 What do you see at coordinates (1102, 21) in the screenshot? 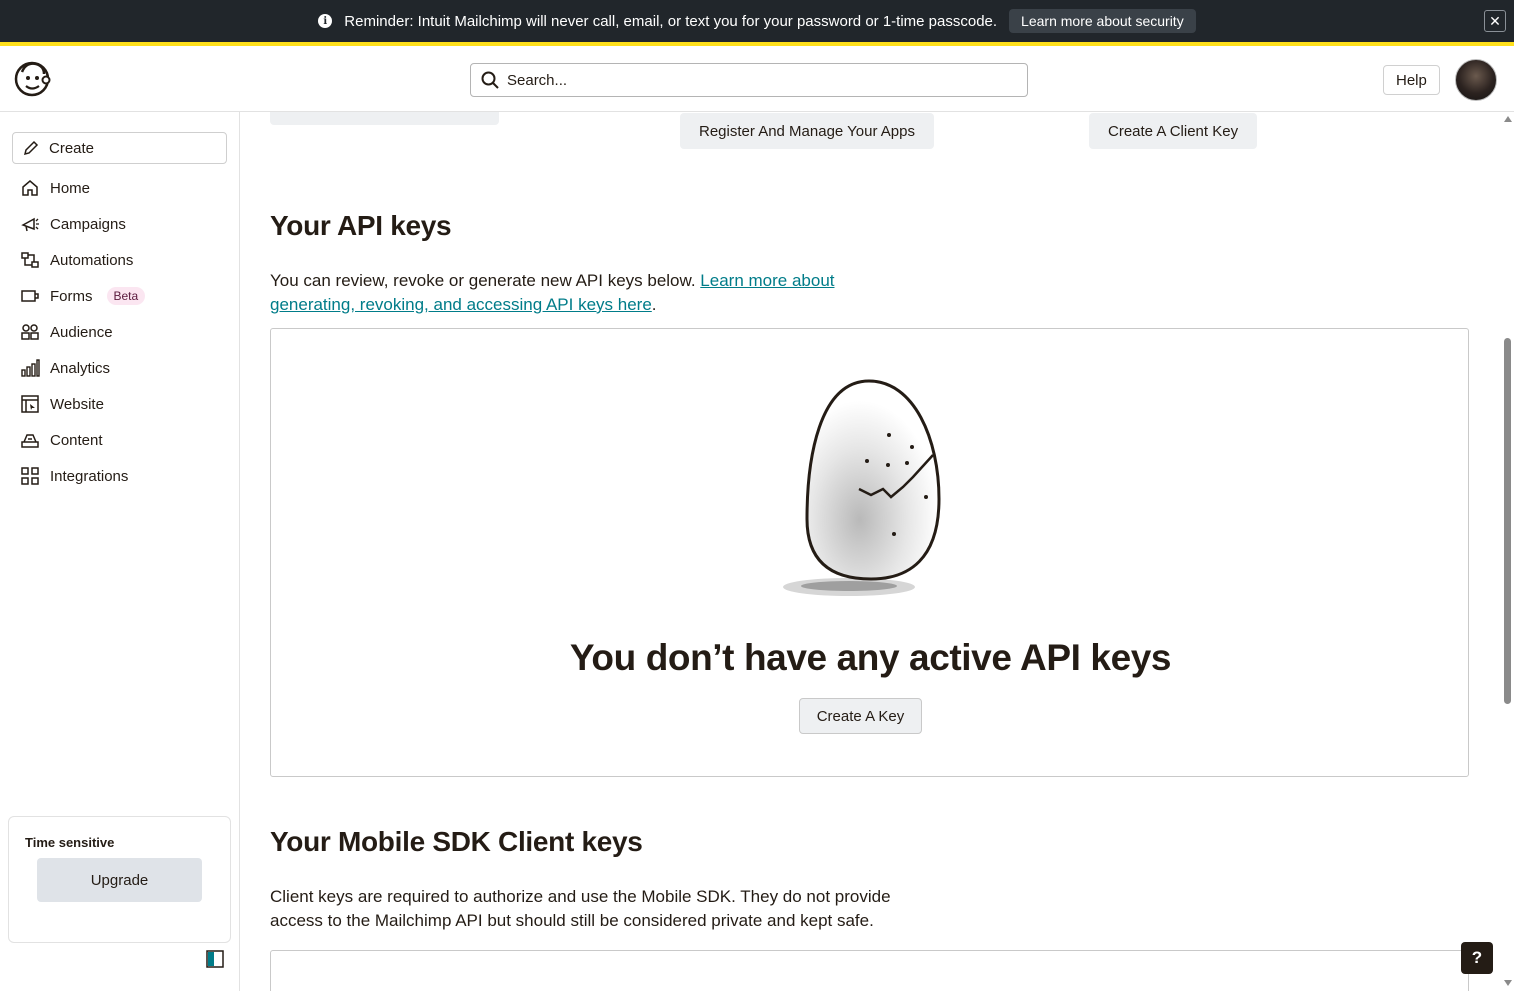
I see `learn-security-button: Learn more about security` at bounding box center [1102, 21].